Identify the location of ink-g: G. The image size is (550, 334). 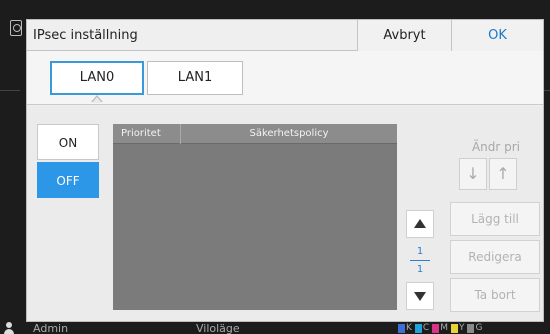
(474, 328).